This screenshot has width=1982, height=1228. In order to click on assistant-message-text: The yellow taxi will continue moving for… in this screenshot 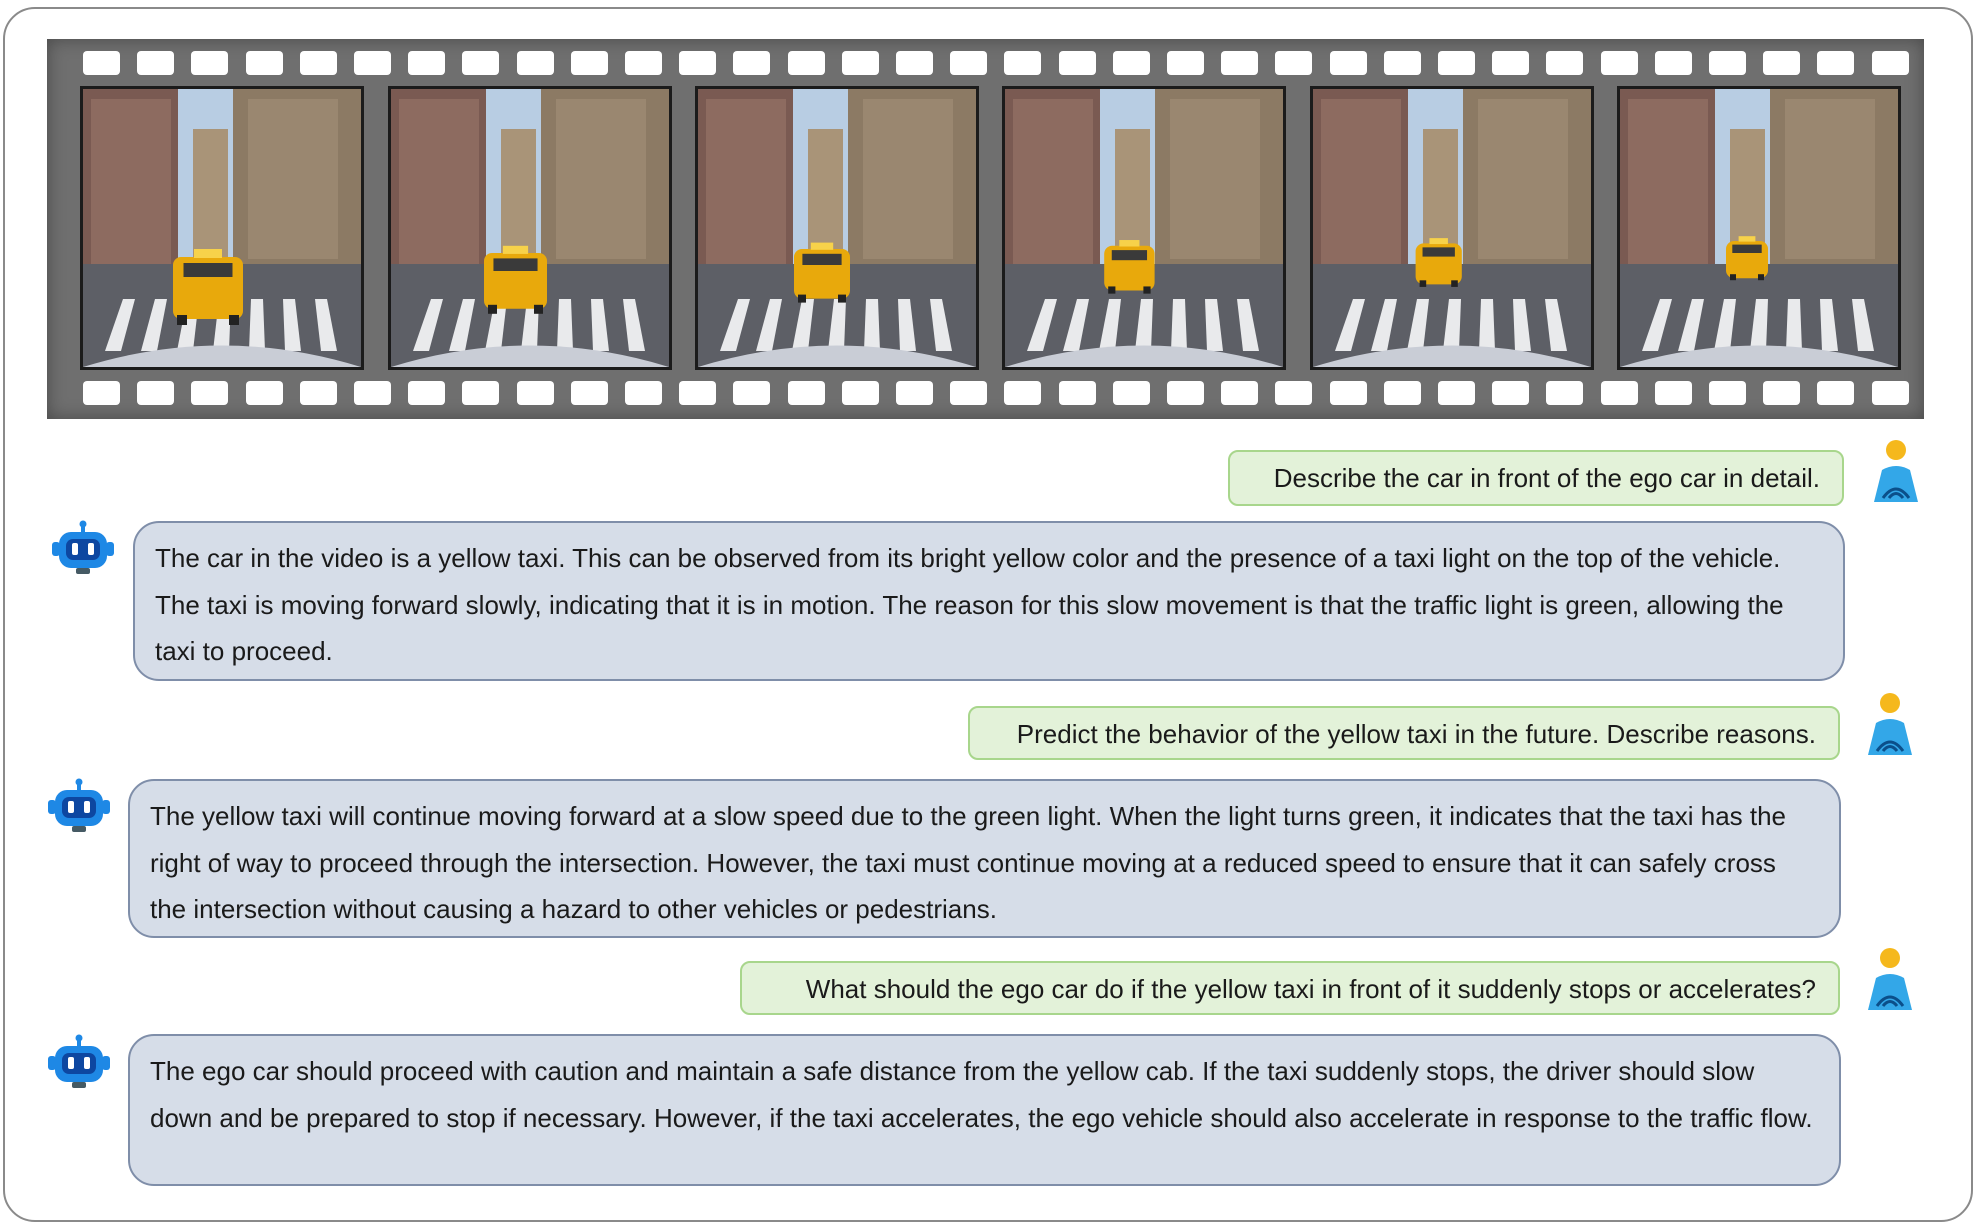, I will do `click(968, 862)`.